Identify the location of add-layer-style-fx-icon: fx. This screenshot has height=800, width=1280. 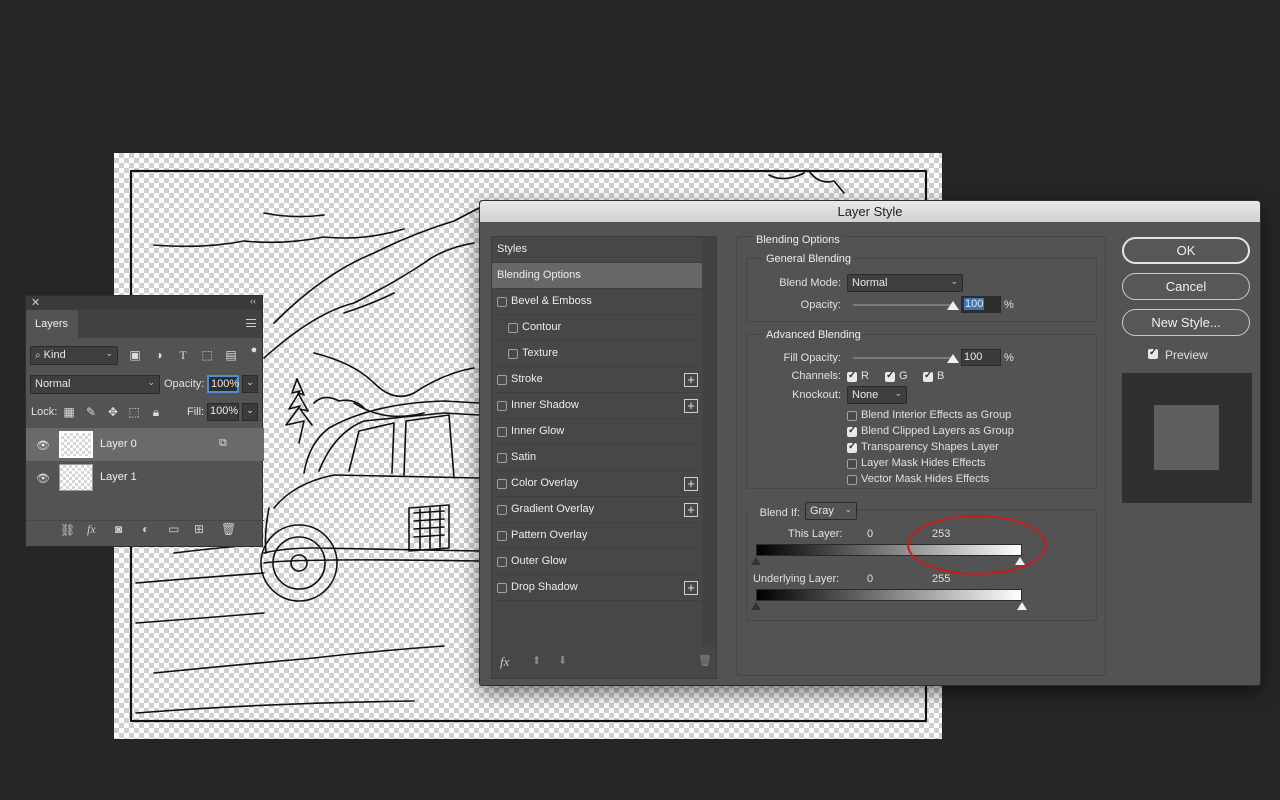
(91, 529).